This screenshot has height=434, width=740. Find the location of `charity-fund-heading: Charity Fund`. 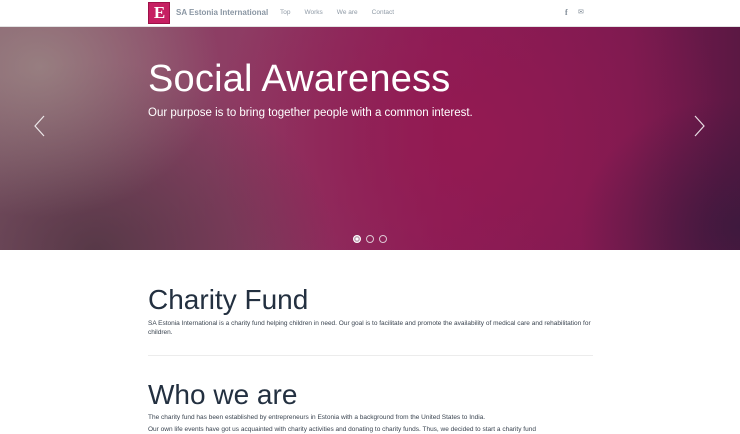

charity-fund-heading: Charity Fund is located at coordinates (228, 299).